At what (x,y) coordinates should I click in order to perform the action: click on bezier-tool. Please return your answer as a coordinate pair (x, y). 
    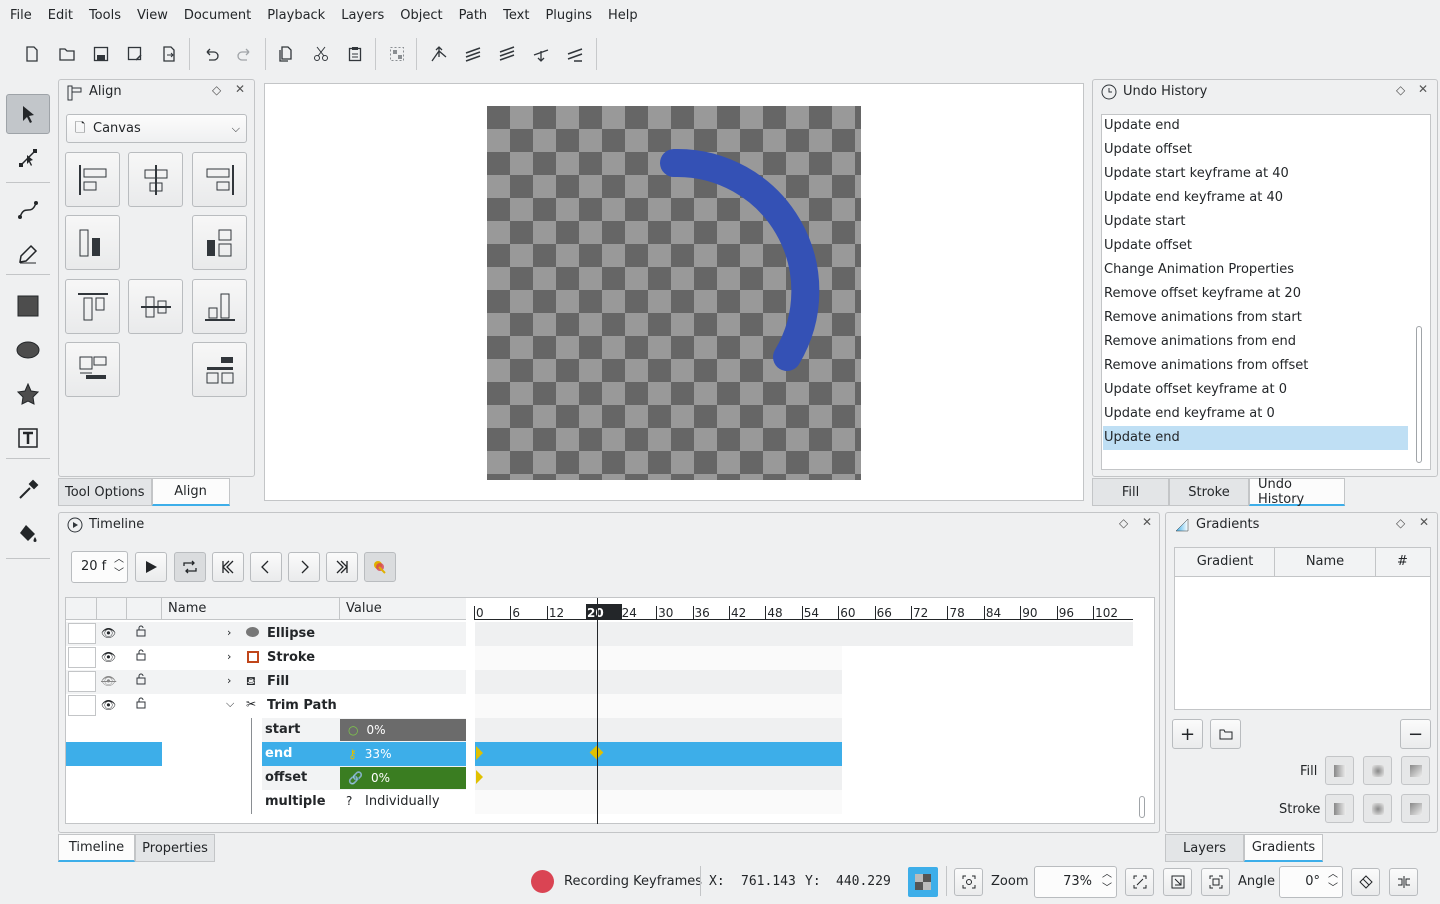
    Looking at the image, I should click on (28, 210).